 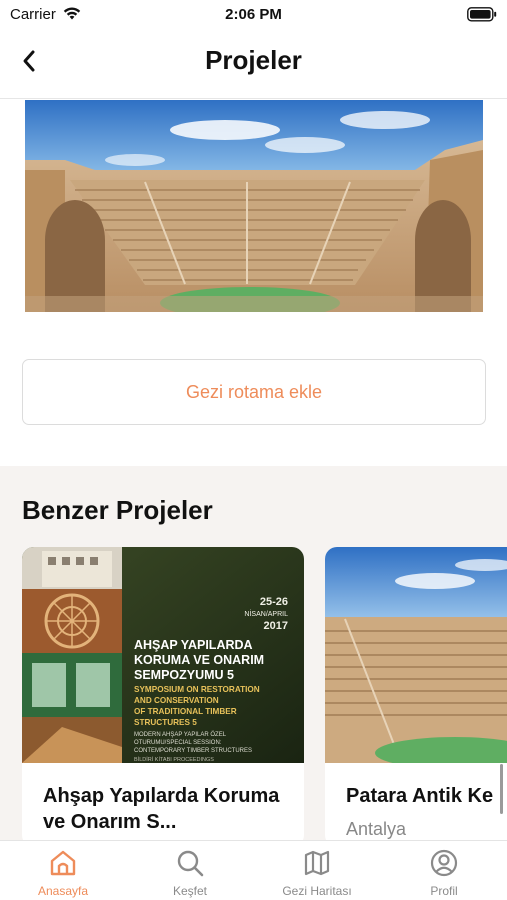 What do you see at coordinates (63, 891) in the screenshot?
I see `tab-label: Anasayfa` at bounding box center [63, 891].